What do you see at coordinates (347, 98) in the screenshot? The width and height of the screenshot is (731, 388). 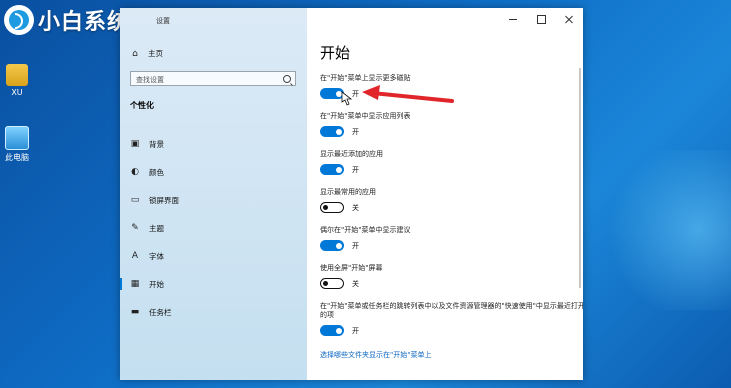 I see `mouse-cursor-icon` at bounding box center [347, 98].